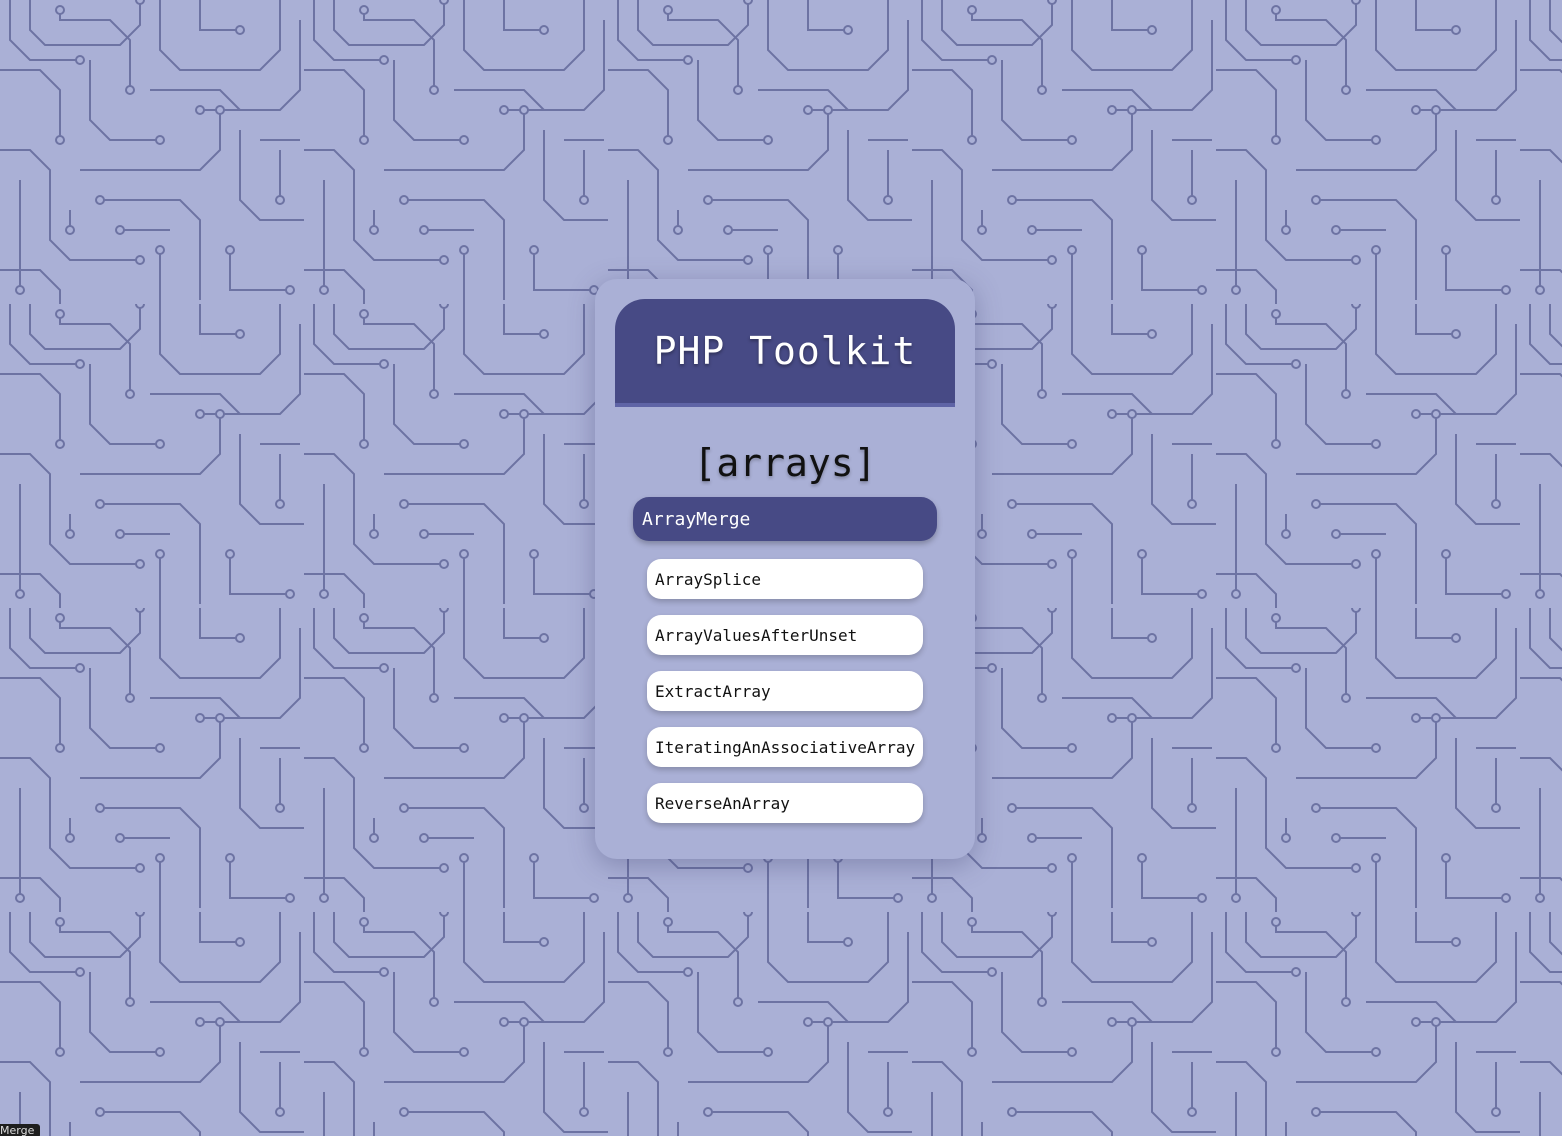 This screenshot has height=1136, width=1562. Describe the element at coordinates (713, 691) in the screenshot. I see `list-item-label: ExtractArray` at that location.